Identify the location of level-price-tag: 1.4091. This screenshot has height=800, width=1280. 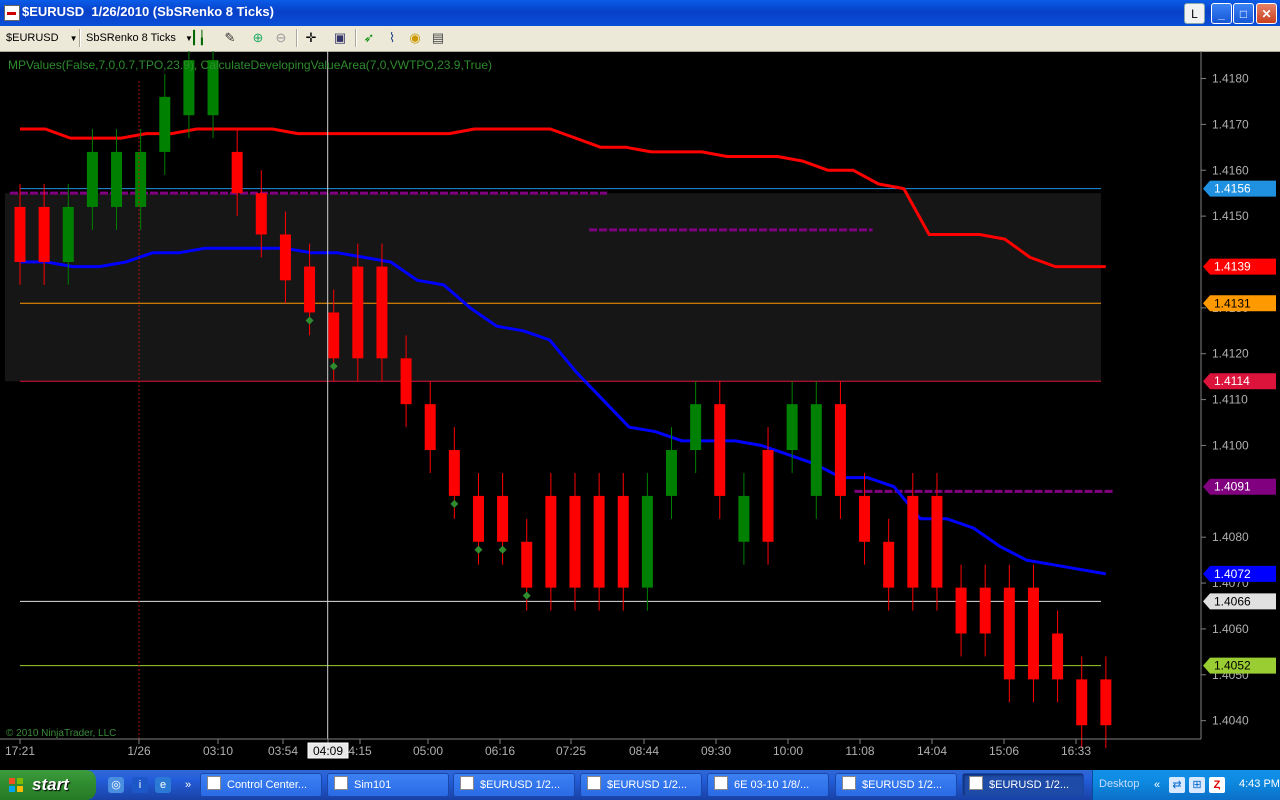
(1239, 486).